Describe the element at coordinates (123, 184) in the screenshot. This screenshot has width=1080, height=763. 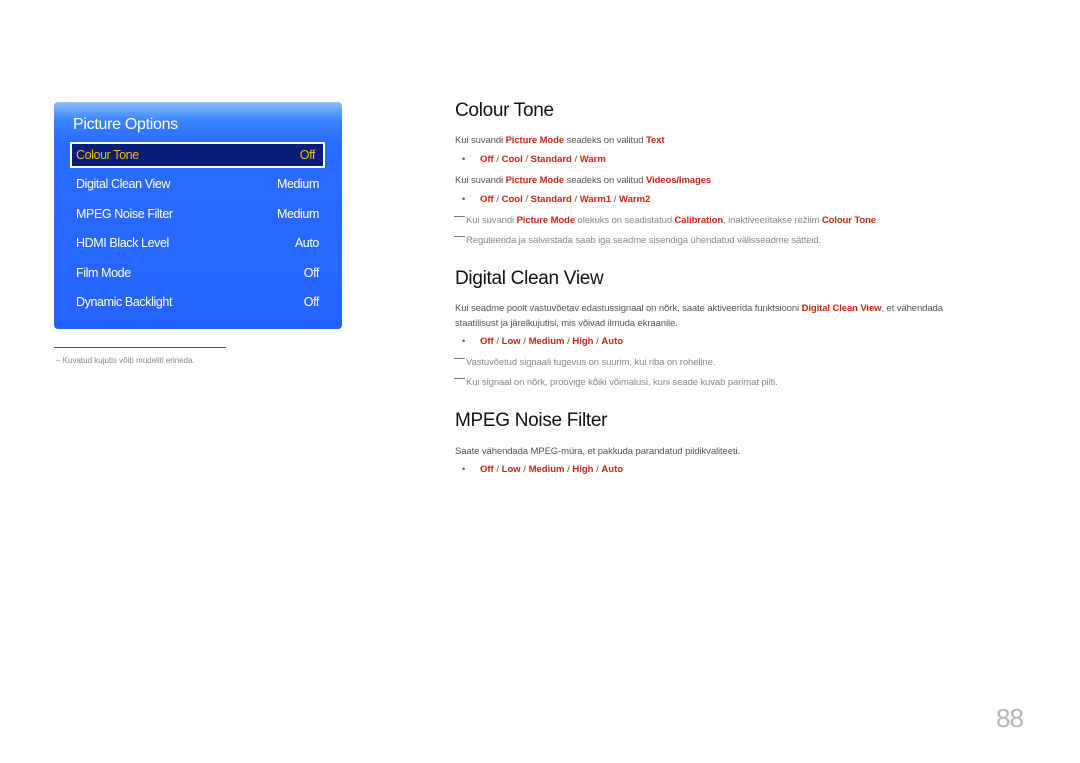
I see `menu-item-label: Digital Clean View` at that location.